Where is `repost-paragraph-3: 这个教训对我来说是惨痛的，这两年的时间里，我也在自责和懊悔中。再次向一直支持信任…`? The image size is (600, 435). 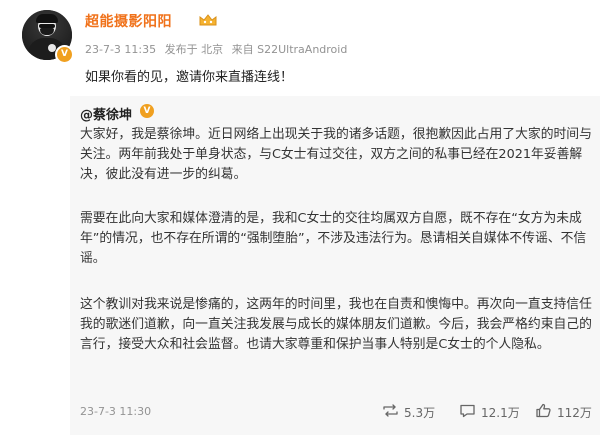
repost-paragraph-3: 这个教训对我来说是惨痛的，这两年的时间里，我也在自责和懊悔中。再次向一直支持信任… is located at coordinates (336, 324).